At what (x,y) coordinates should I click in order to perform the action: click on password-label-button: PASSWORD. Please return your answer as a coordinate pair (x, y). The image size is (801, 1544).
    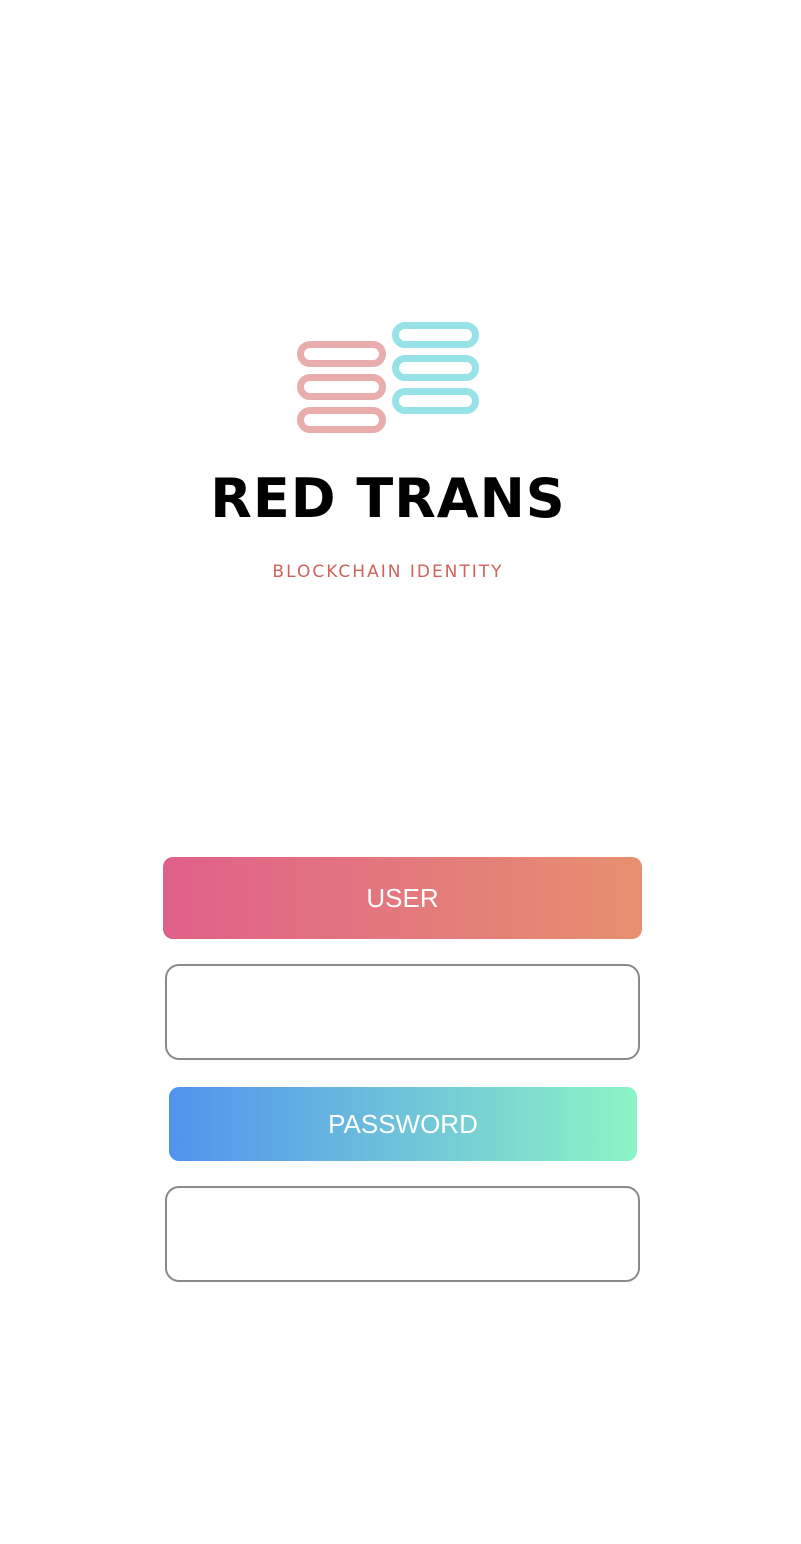
    Looking at the image, I should click on (403, 1124).